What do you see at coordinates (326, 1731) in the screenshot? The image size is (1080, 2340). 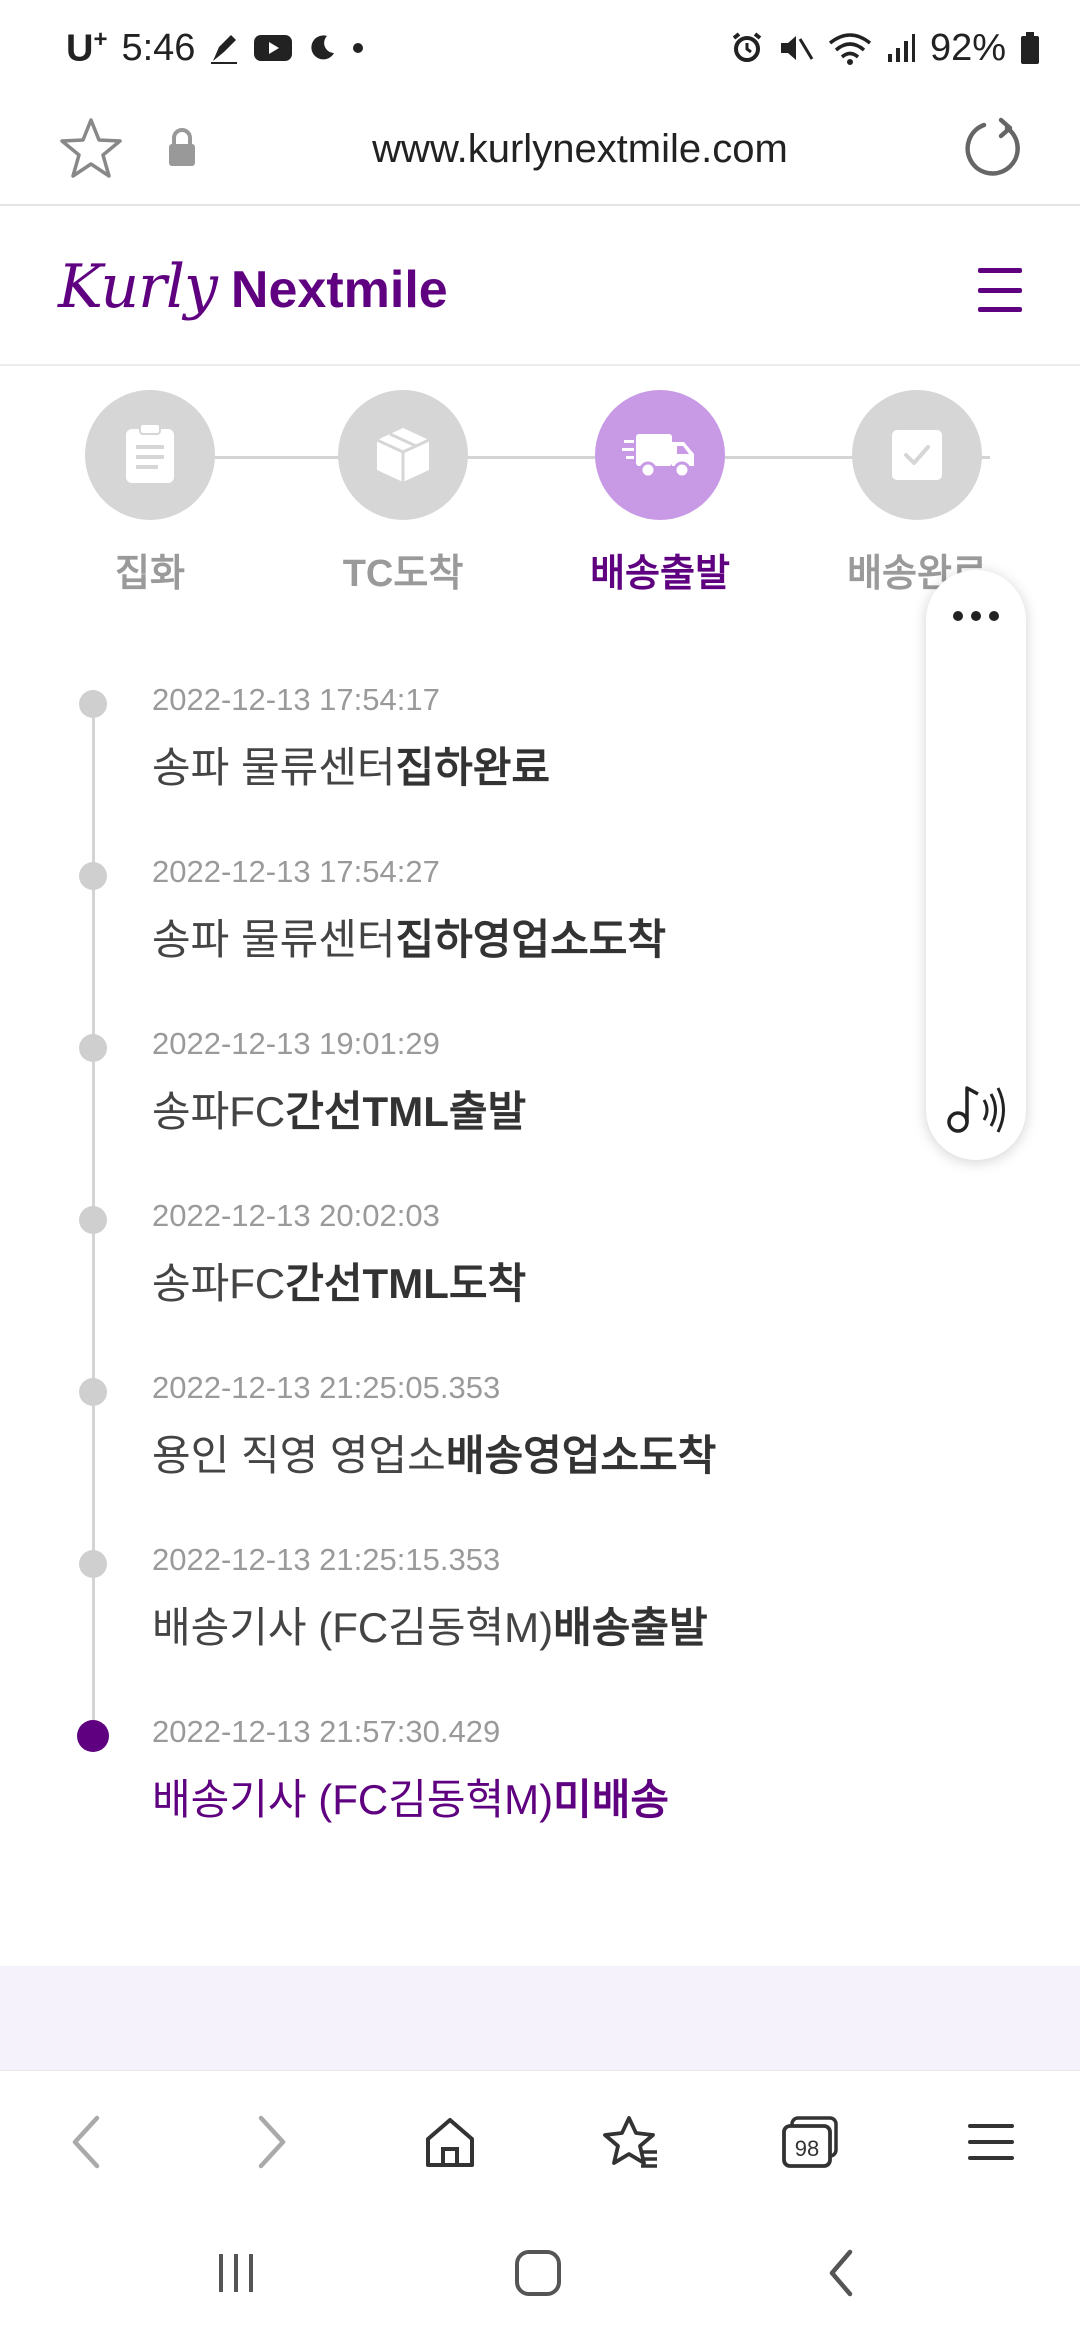 I see `timeline-time: 2022-12-13 21:57:30.429` at bounding box center [326, 1731].